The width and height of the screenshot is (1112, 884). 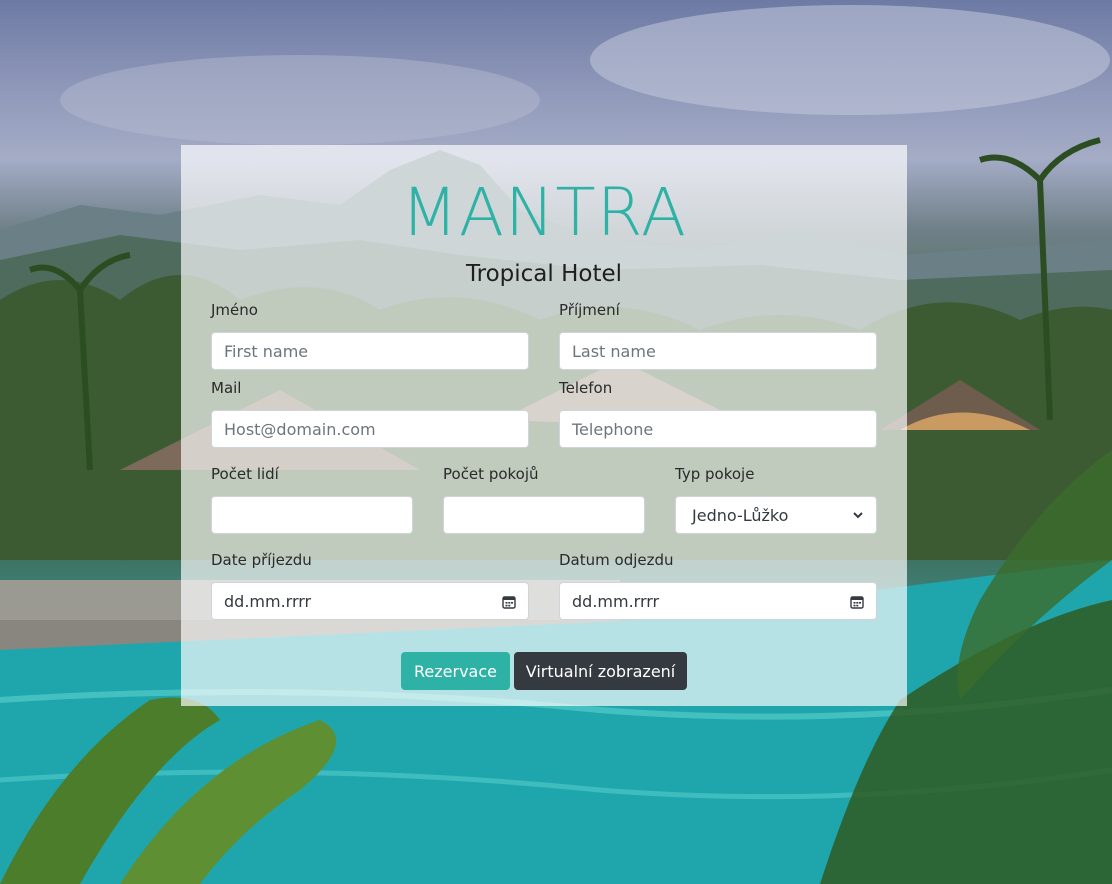 I want to click on chevron-down-icon, so click(x=858, y=515).